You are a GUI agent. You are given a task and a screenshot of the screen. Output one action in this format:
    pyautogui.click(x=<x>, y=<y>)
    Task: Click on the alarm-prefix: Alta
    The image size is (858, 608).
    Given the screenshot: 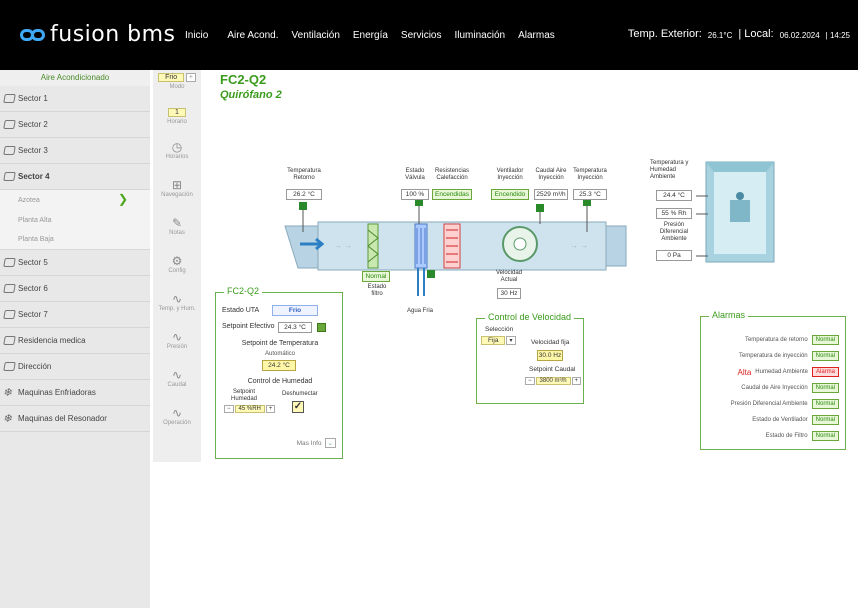 What is the action you would take?
    pyautogui.click(x=744, y=372)
    